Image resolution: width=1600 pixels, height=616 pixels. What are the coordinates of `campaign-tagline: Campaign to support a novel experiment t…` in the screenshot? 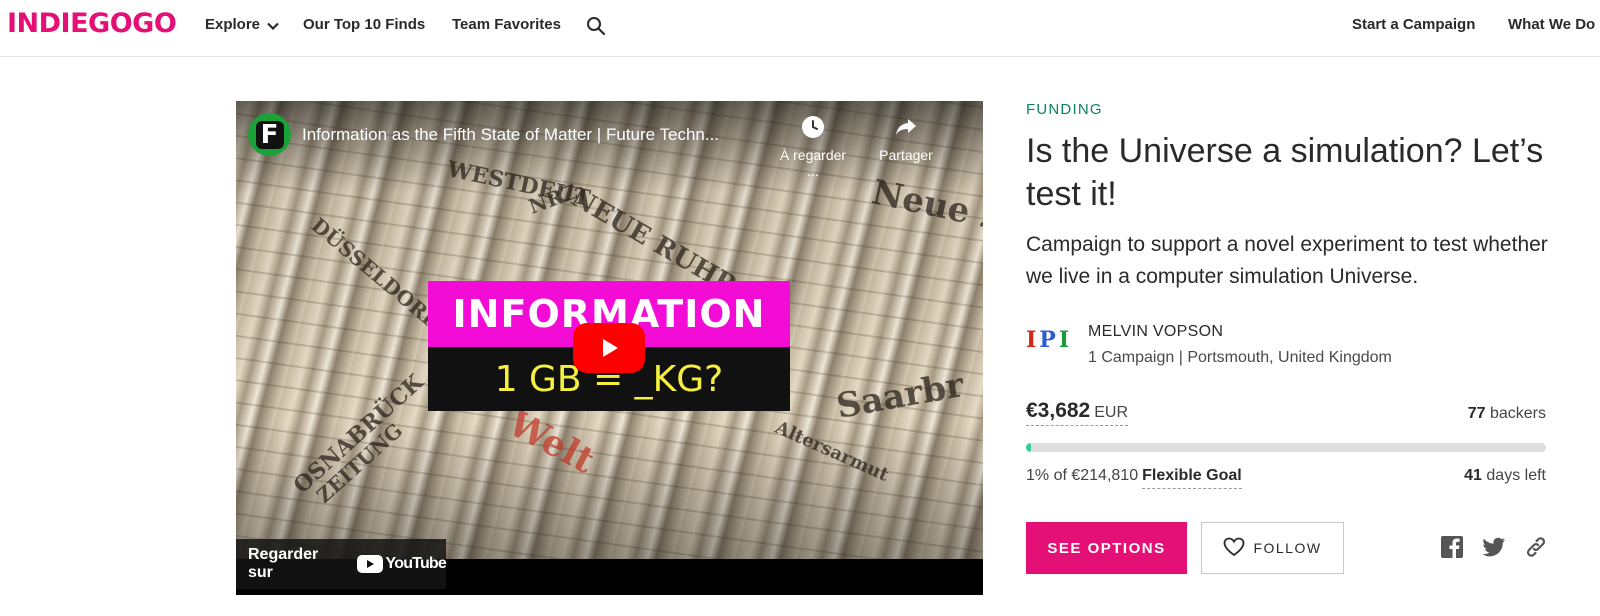 It's located at (1287, 260).